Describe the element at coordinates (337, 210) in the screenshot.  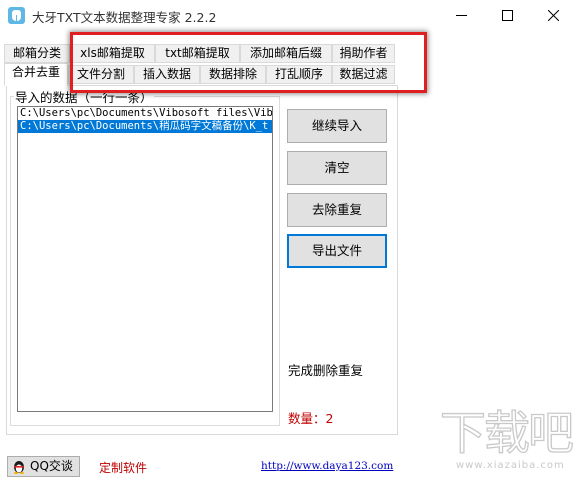
I see `dedupe-button: 去除重复` at that location.